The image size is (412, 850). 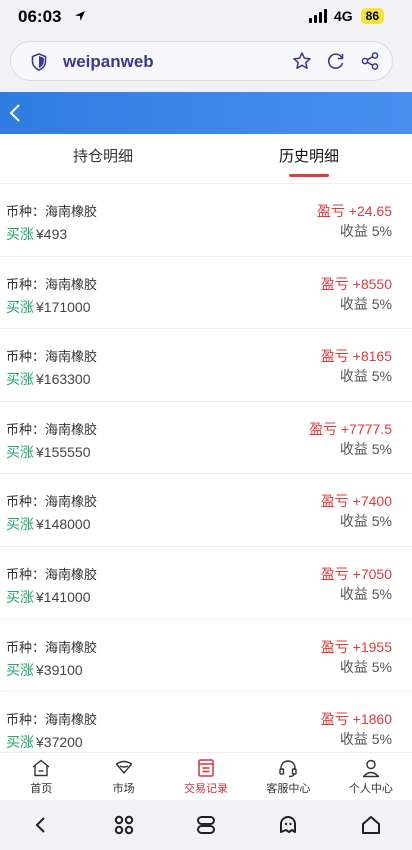 I want to click on nav-label: 市场, so click(x=123, y=789).